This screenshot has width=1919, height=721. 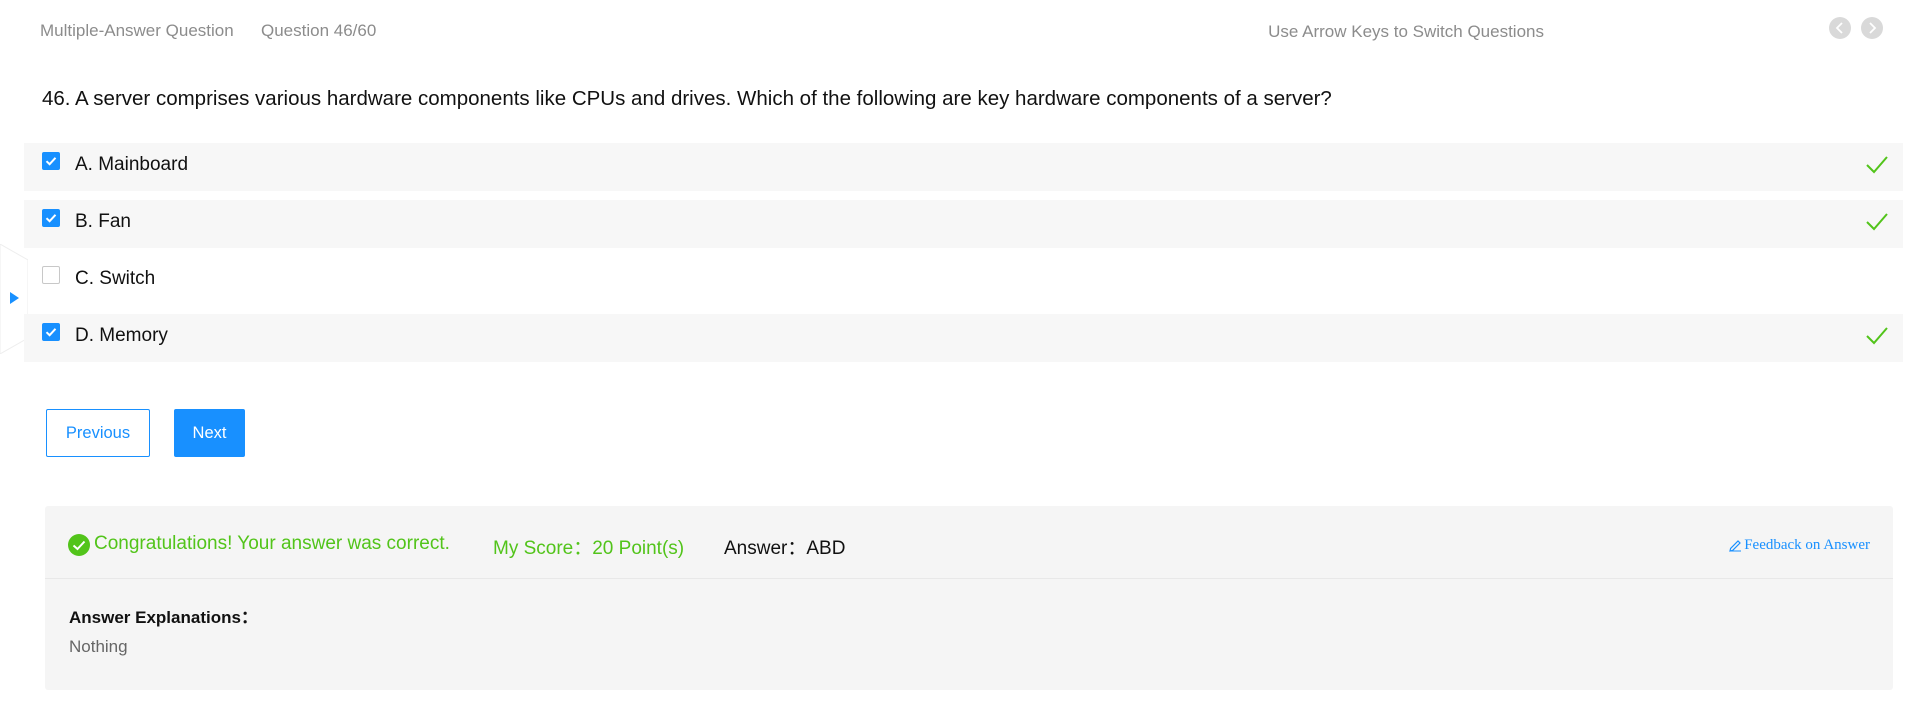 I want to click on prev-question-button, so click(x=1840, y=28).